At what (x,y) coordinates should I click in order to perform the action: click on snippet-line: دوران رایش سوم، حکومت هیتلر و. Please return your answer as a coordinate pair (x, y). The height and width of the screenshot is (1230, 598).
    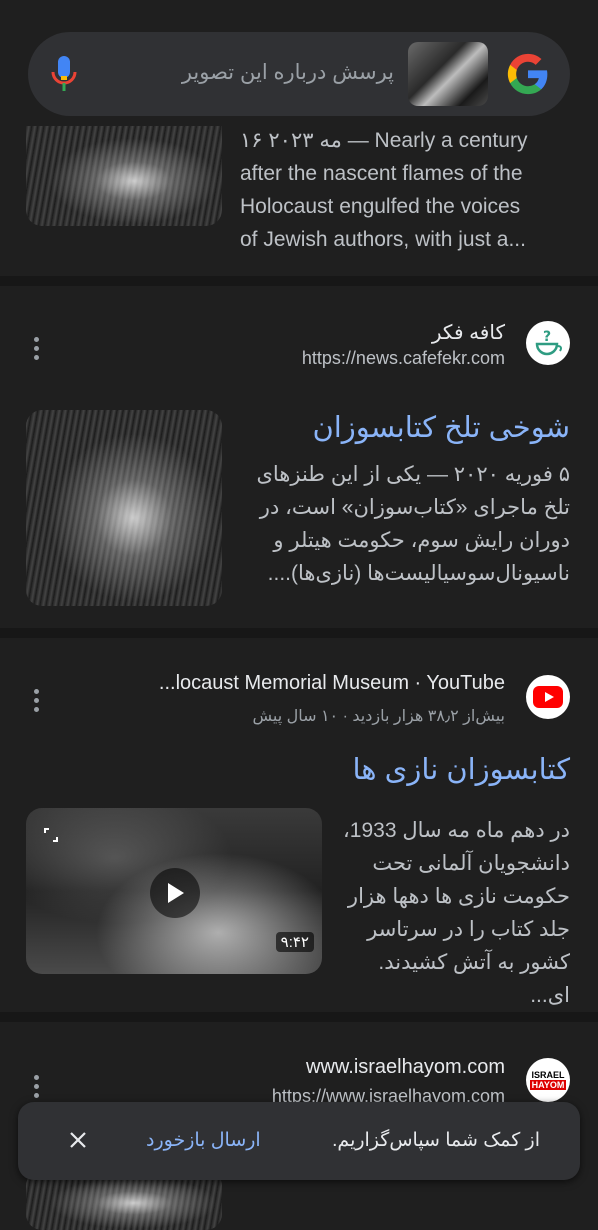
    Looking at the image, I should click on (421, 540).